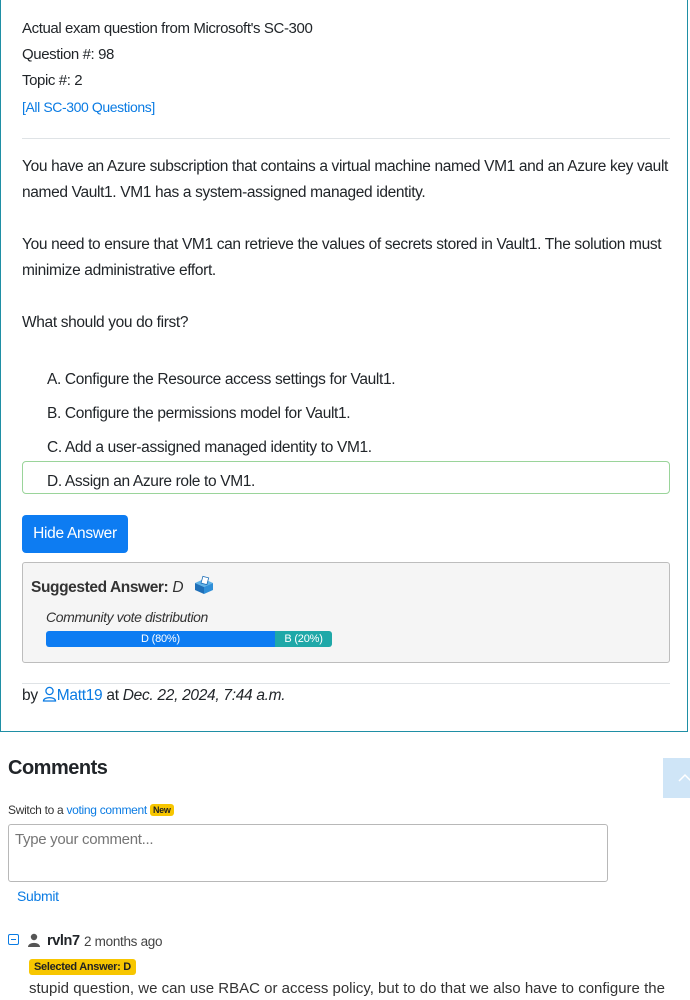  I want to click on vote-segment-d: D (80%), so click(160, 639).